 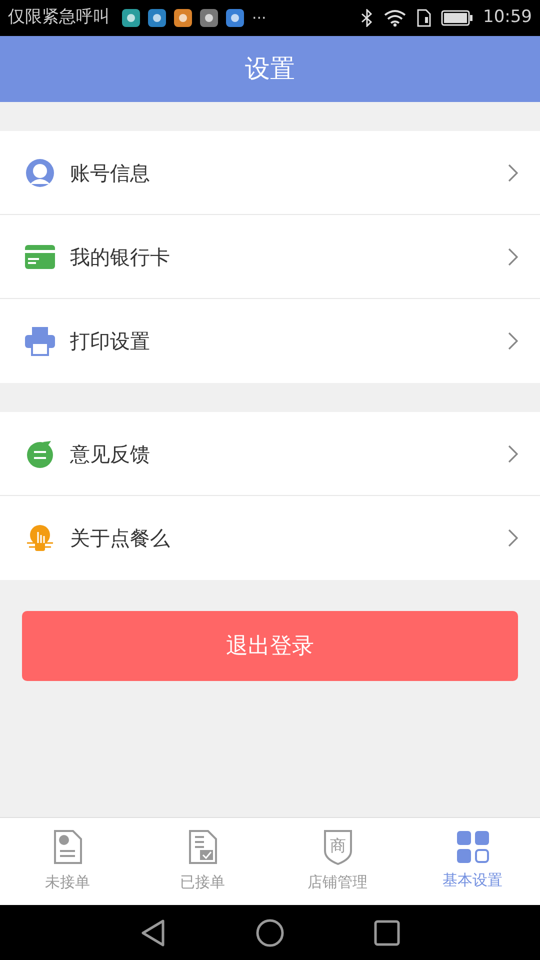 What do you see at coordinates (40, 453) in the screenshot?
I see `chat-bubble-icon` at bounding box center [40, 453].